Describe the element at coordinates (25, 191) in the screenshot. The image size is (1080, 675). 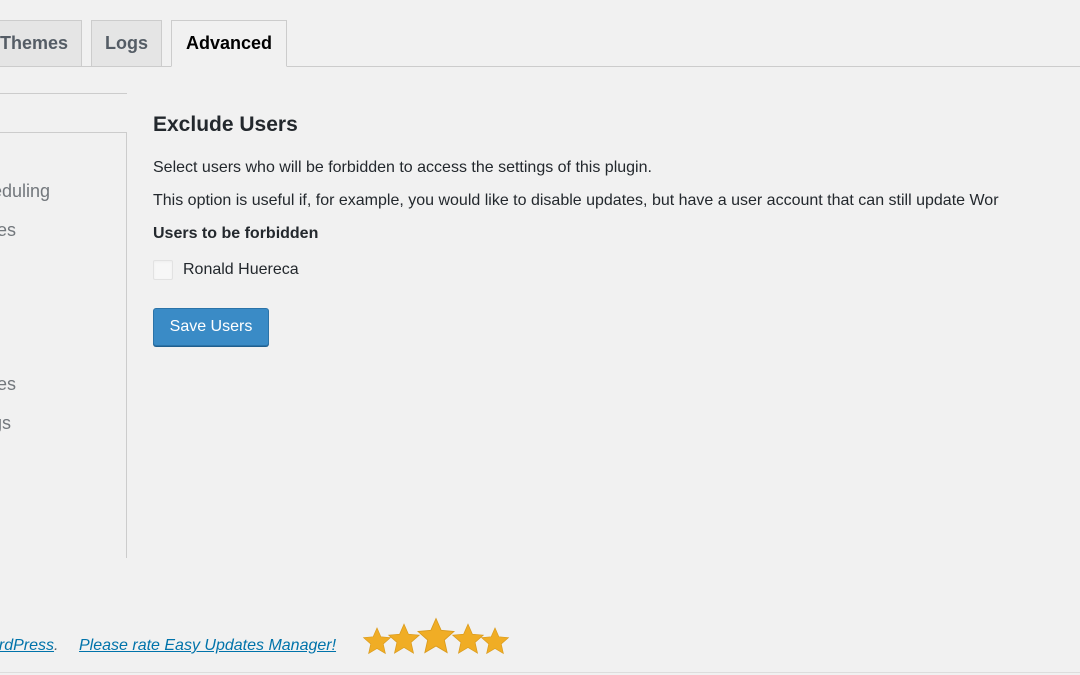
I see `sidebar-item-scheduling: eduling` at that location.